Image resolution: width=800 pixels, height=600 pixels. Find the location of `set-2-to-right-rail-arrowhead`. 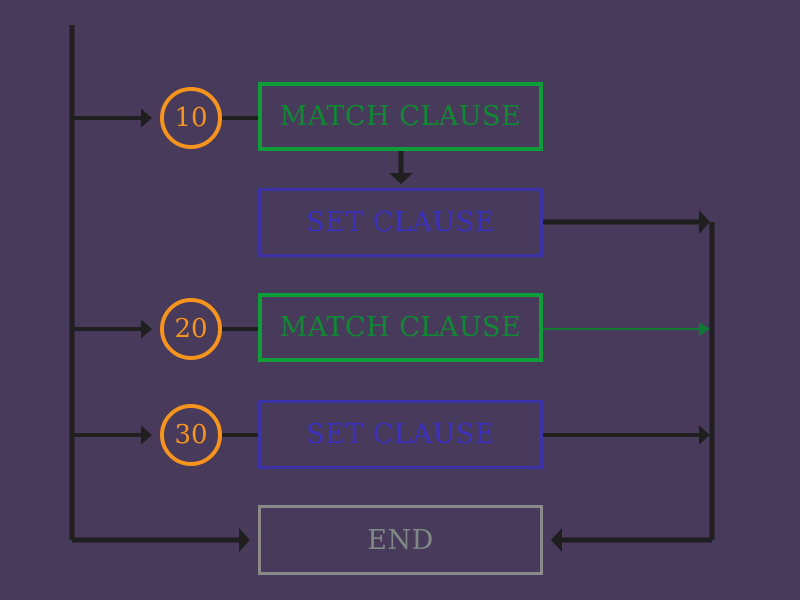

set-2-to-right-rail-arrowhead is located at coordinates (704, 435).